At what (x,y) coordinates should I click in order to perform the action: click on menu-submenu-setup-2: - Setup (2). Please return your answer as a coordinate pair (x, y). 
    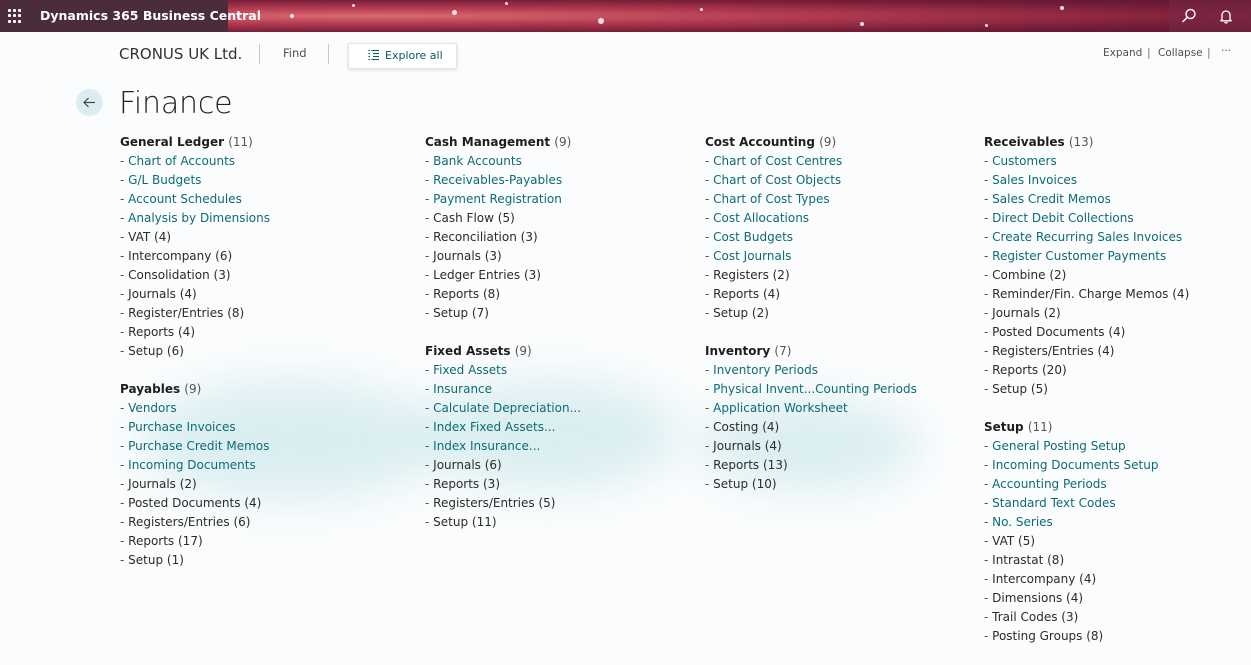
    Looking at the image, I should click on (840, 313).